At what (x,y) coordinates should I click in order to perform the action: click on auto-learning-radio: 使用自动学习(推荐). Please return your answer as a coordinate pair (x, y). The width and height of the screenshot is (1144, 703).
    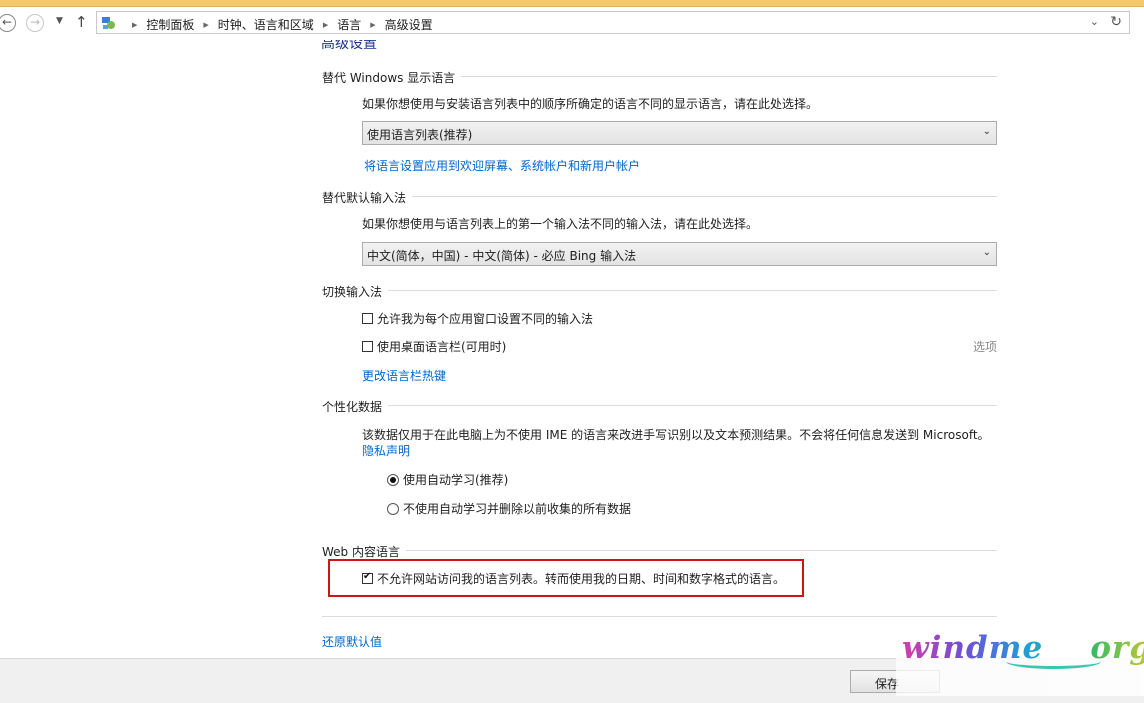
    Looking at the image, I should click on (447, 479).